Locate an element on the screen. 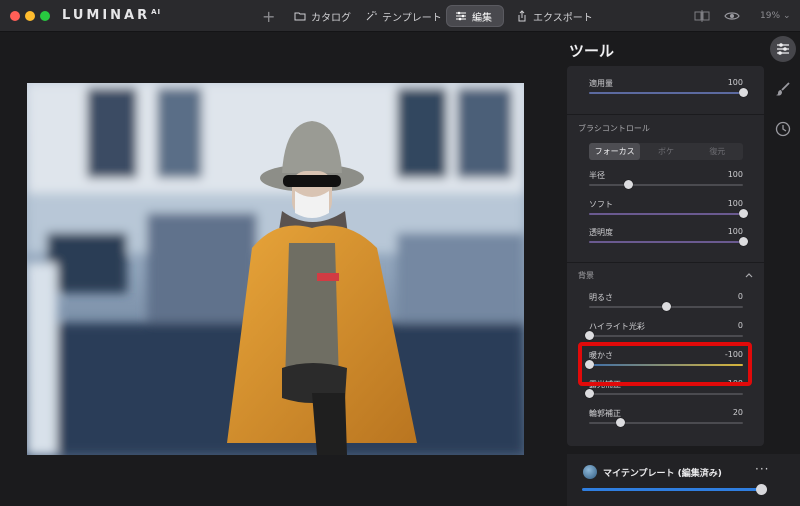 This screenshot has height=506, width=800. brightness-value: 0 is located at coordinates (740, 296).